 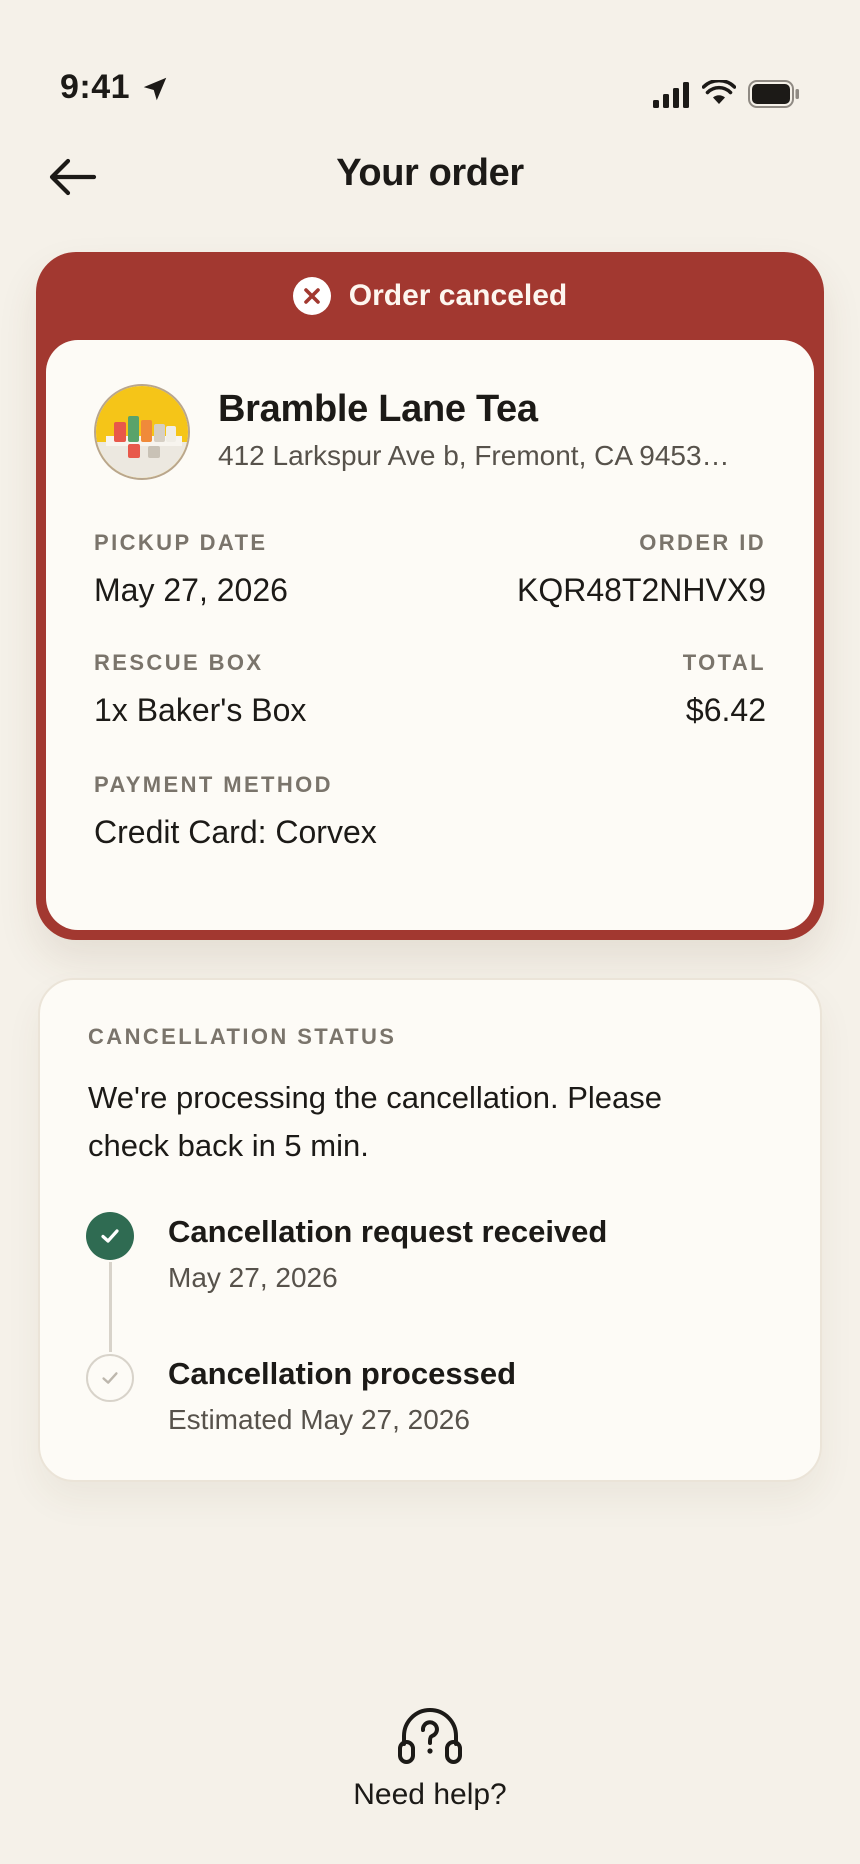 I want to click on total-label: TOTAL, so click(x=724, y=662).